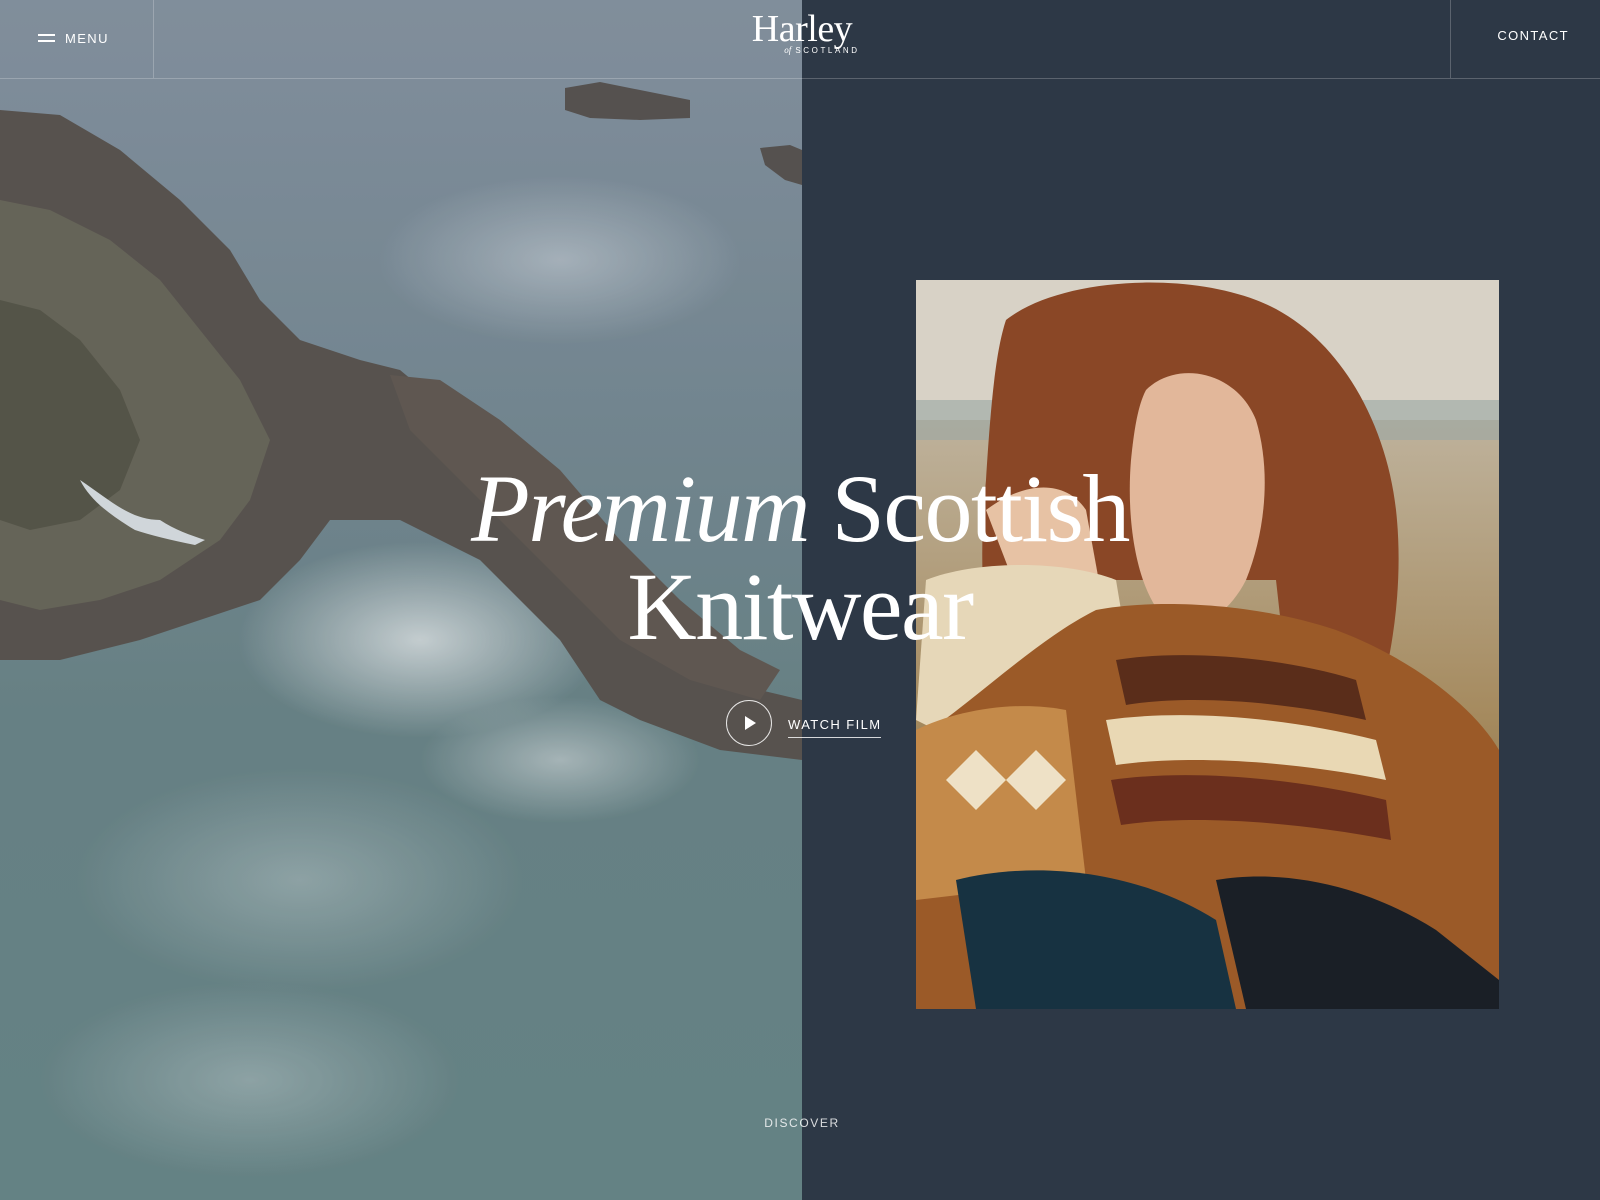  I want to click on brand-logo: Harley of SCOTLAND, so click(802, 32).